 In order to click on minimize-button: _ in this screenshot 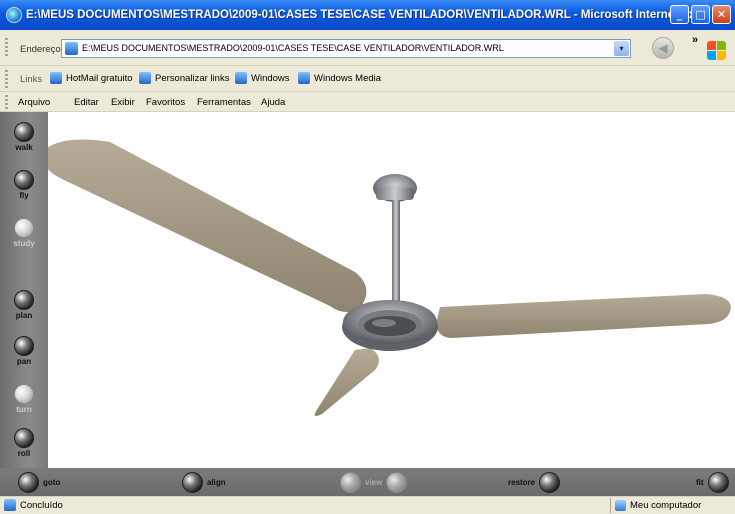, I will do `click(679, 14)`.